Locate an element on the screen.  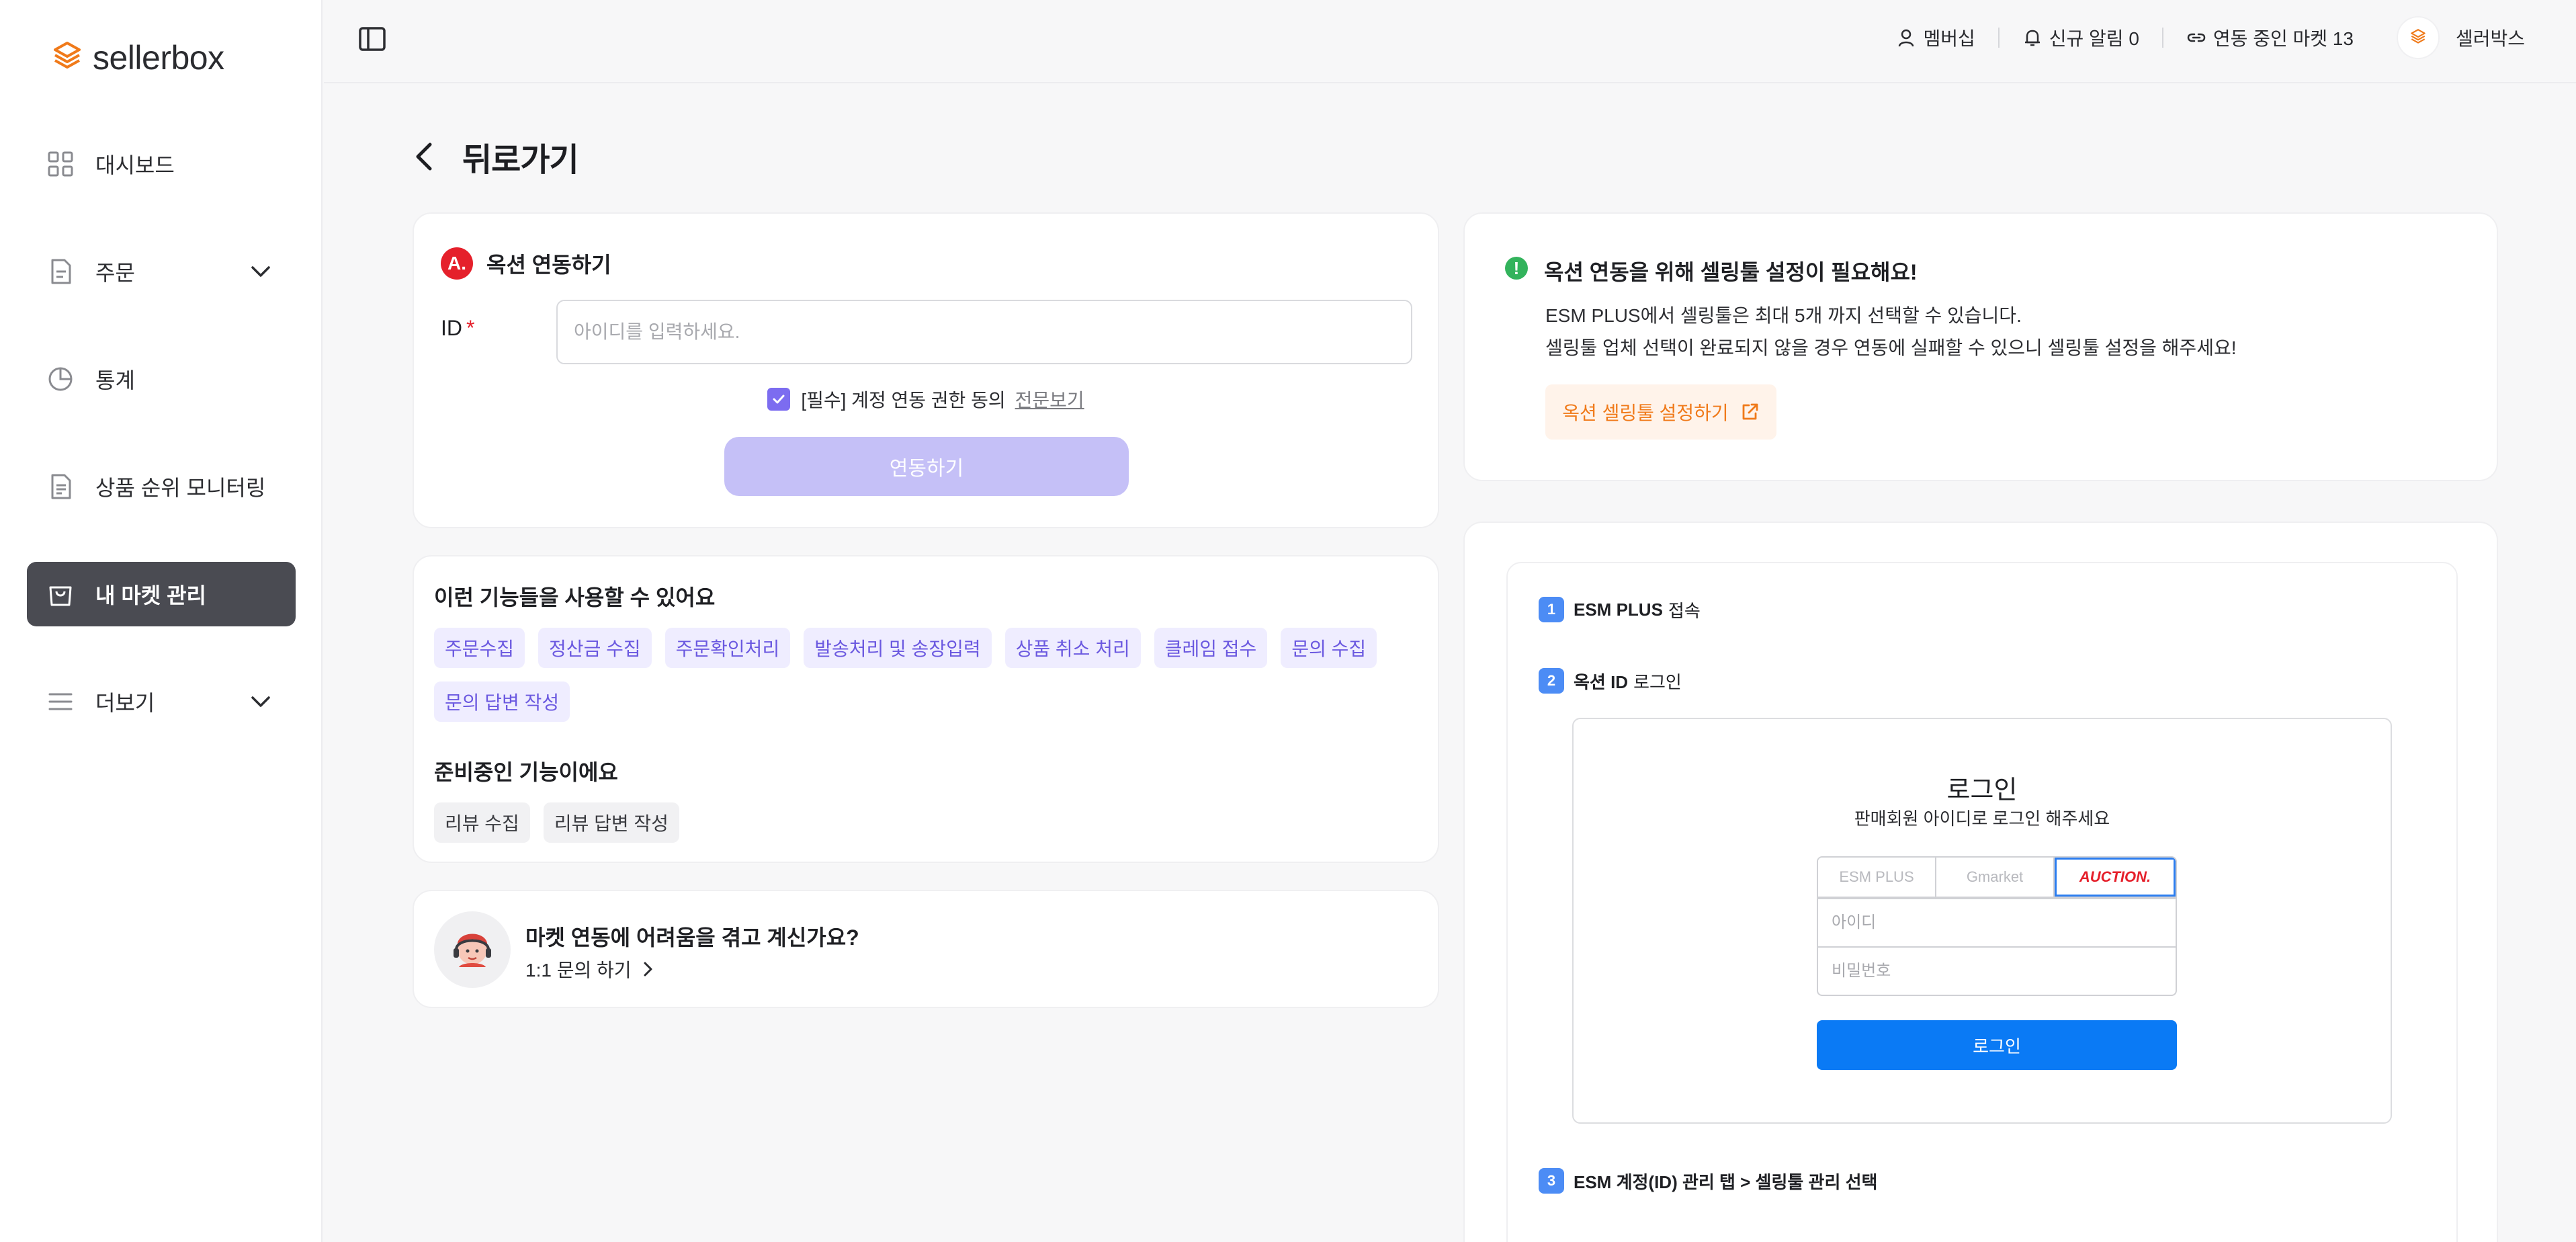
check-icon is located at coordinates (779, 399).